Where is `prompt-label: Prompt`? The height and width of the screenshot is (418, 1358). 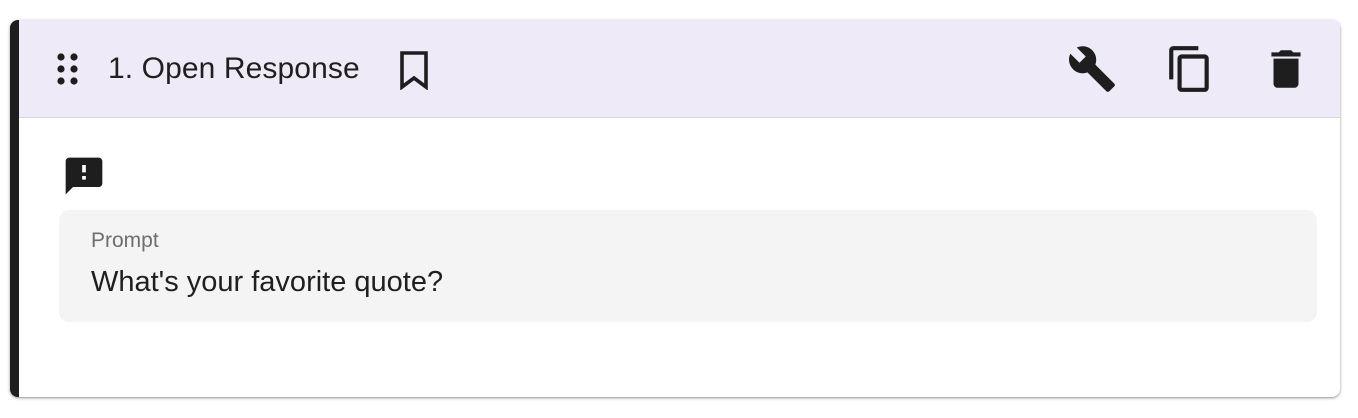 prompt-label: Prompt is located at coordinates (125, 240).